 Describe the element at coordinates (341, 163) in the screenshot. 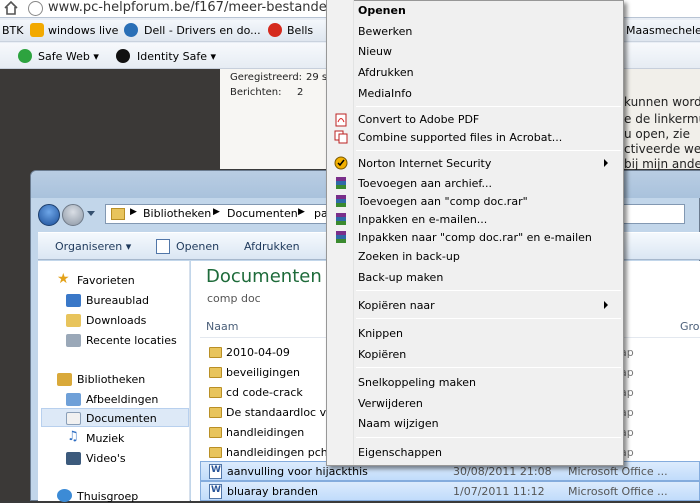

I see `norton-icon` at that location.